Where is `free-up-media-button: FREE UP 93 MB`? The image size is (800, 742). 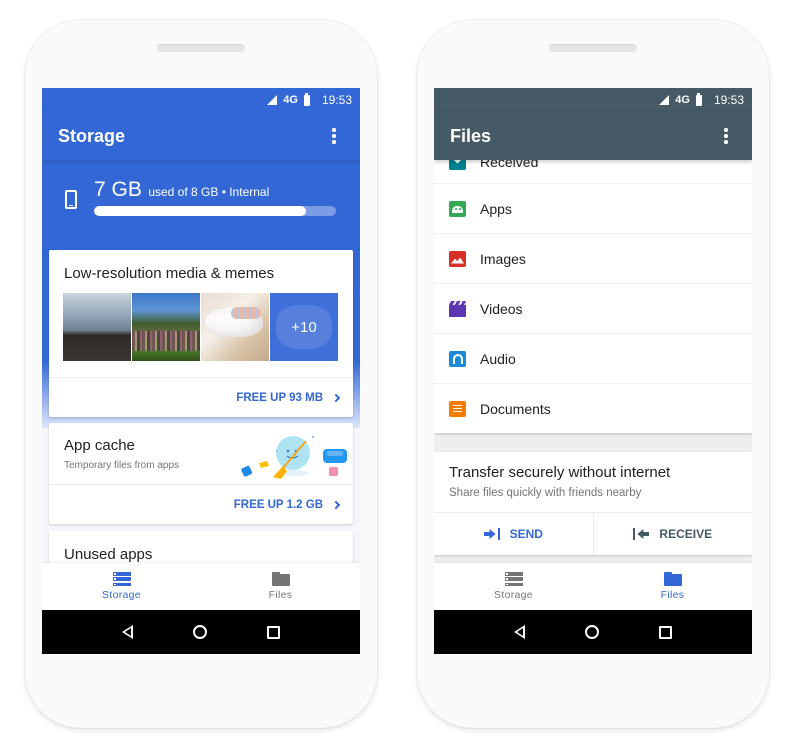
free-up-media-button: FREE UP 93 MB is located at coordinates (201, 397).